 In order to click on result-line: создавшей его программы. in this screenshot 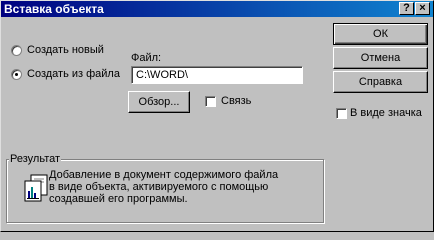, I will do `click(118, 199)`.